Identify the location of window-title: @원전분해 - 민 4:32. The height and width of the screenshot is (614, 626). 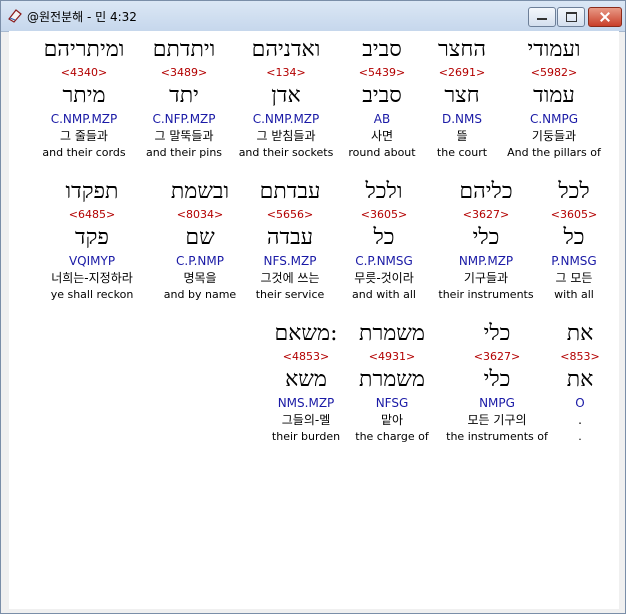
(82, 17).